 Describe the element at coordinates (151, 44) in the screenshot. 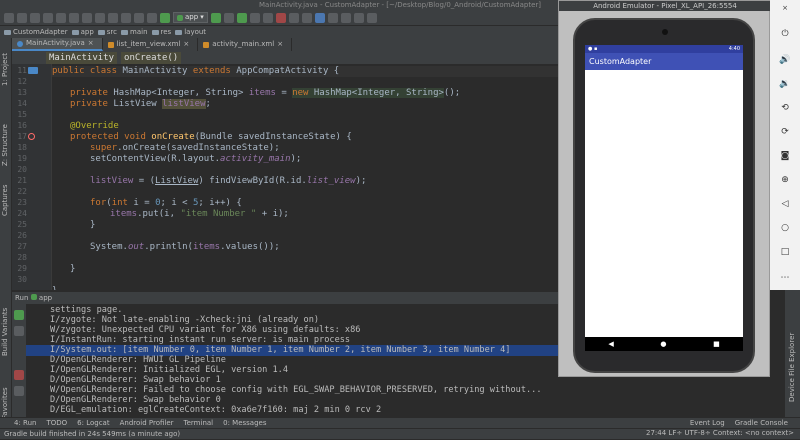

I see `tab-list-item-view: list_item_view.xml ×` at that location.